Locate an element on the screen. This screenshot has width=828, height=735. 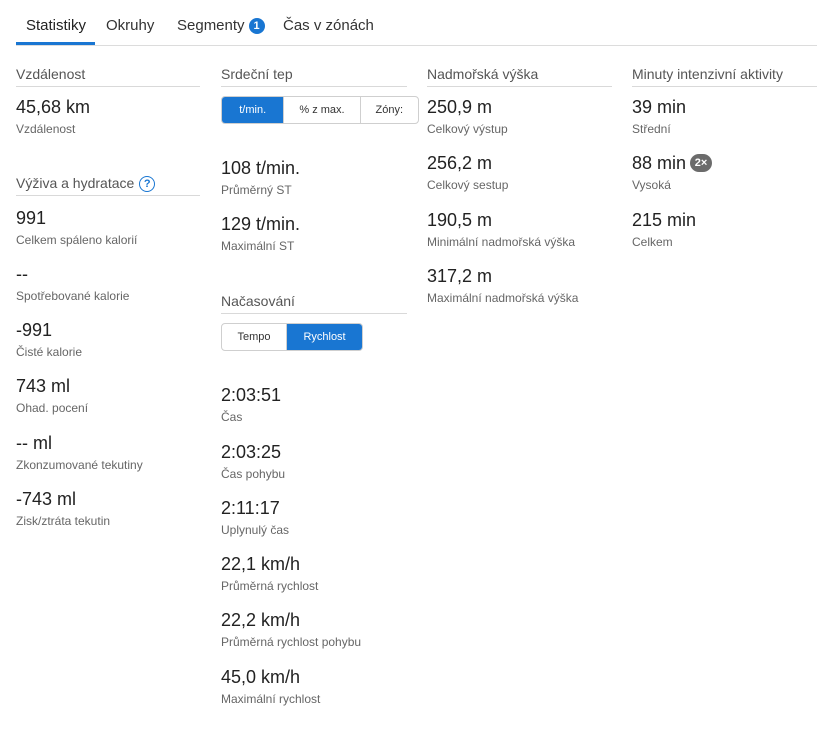
stat-label: Uplynulý čas is located at coordinates (255, 530).